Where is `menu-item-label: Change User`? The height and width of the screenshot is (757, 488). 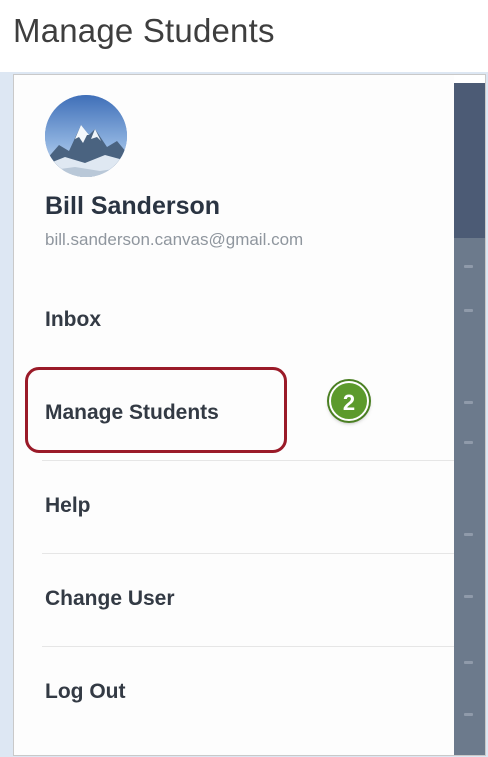
menu-item-label: Change User is located at coordinates (110, 598).